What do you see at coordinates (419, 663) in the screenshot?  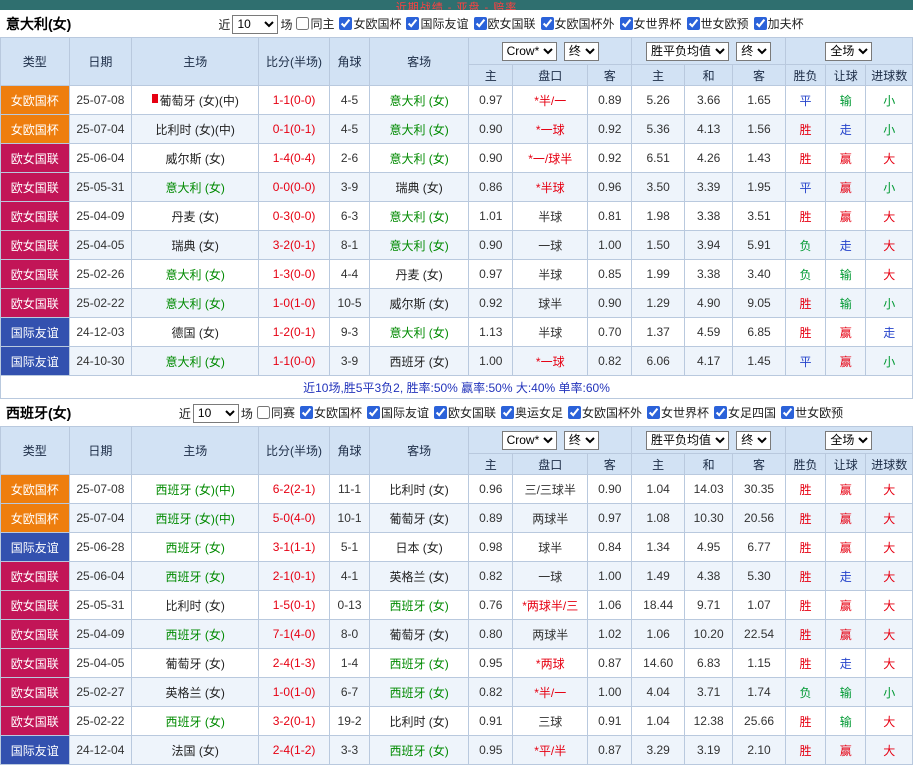 I see `away-team: 西班牙 (女)` at bounding box center [419, 663].